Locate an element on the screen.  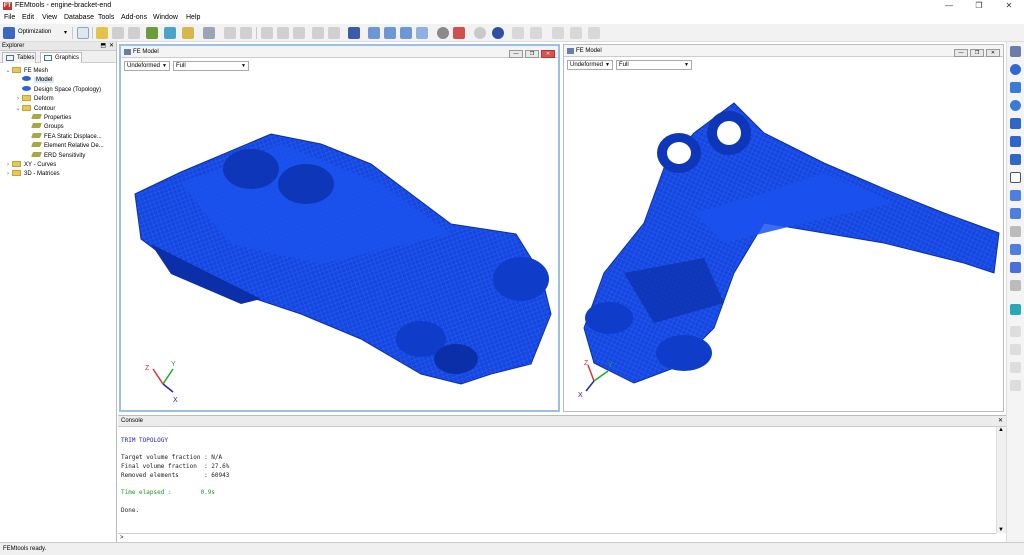
tree-item: Model is located at coordinates (34, 80).